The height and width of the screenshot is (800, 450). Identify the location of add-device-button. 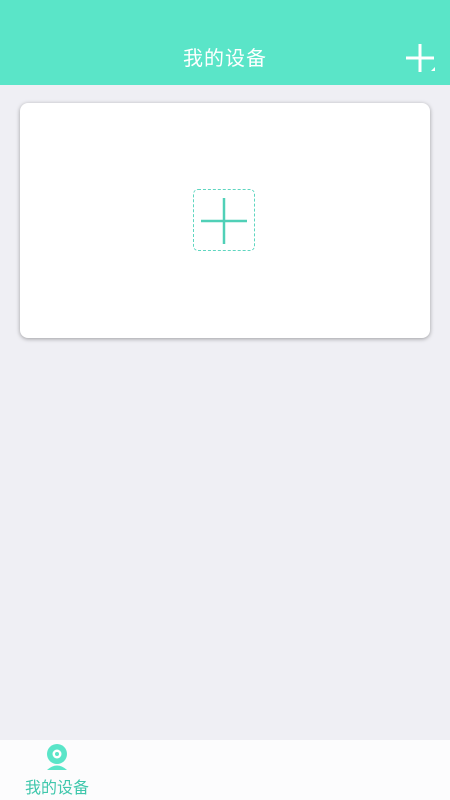
(420, 58).